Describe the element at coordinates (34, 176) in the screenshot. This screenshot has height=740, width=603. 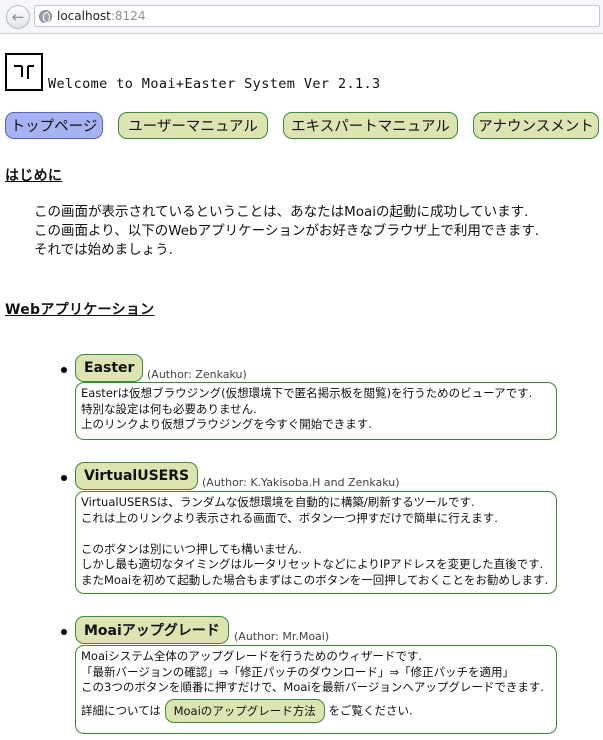
I see `intro-heading: はじめに` at that location.